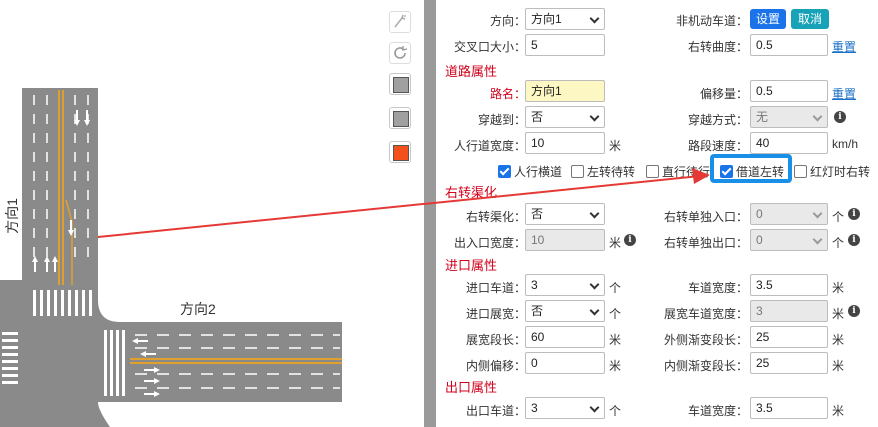  What do you see at coordinates (565, 337) in the screenshot?
I see `widen-length-input: 60` at bounding box center [565, 337].